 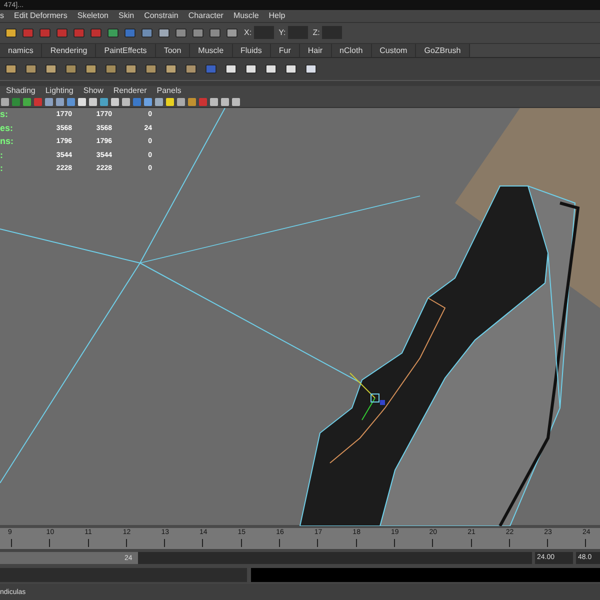 I want to click on menu-item: Character, so click(x=206, y=16).